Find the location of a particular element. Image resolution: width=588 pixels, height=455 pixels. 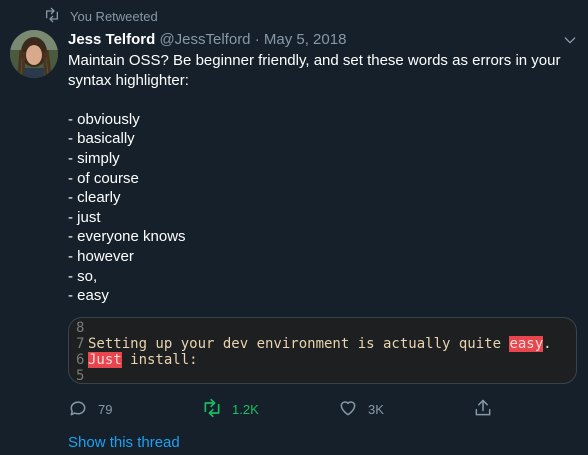

tweet-line: - clearly is located at coordinates (94, 198).